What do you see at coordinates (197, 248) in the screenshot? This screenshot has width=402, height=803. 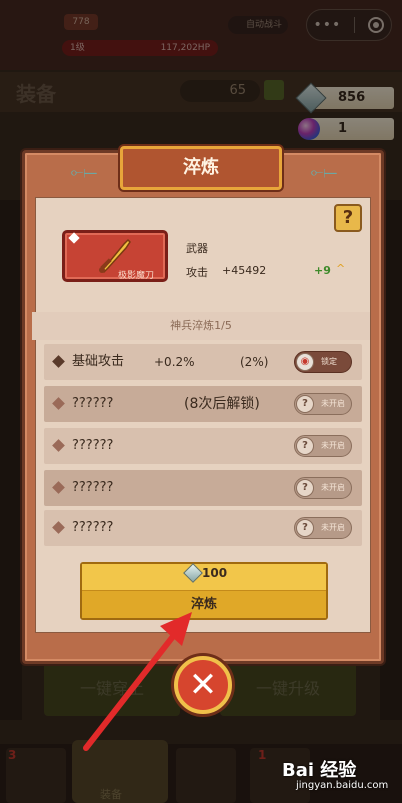 I see `weapon-type: 武器` at bounding box center [197, 248].